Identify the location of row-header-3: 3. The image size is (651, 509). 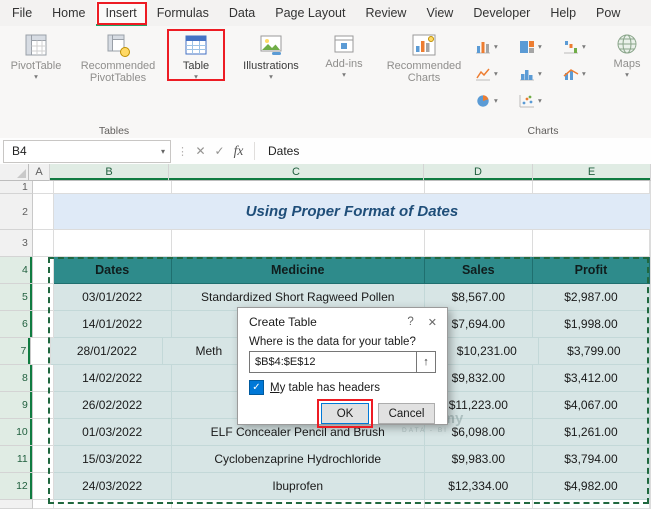
(16, 243).